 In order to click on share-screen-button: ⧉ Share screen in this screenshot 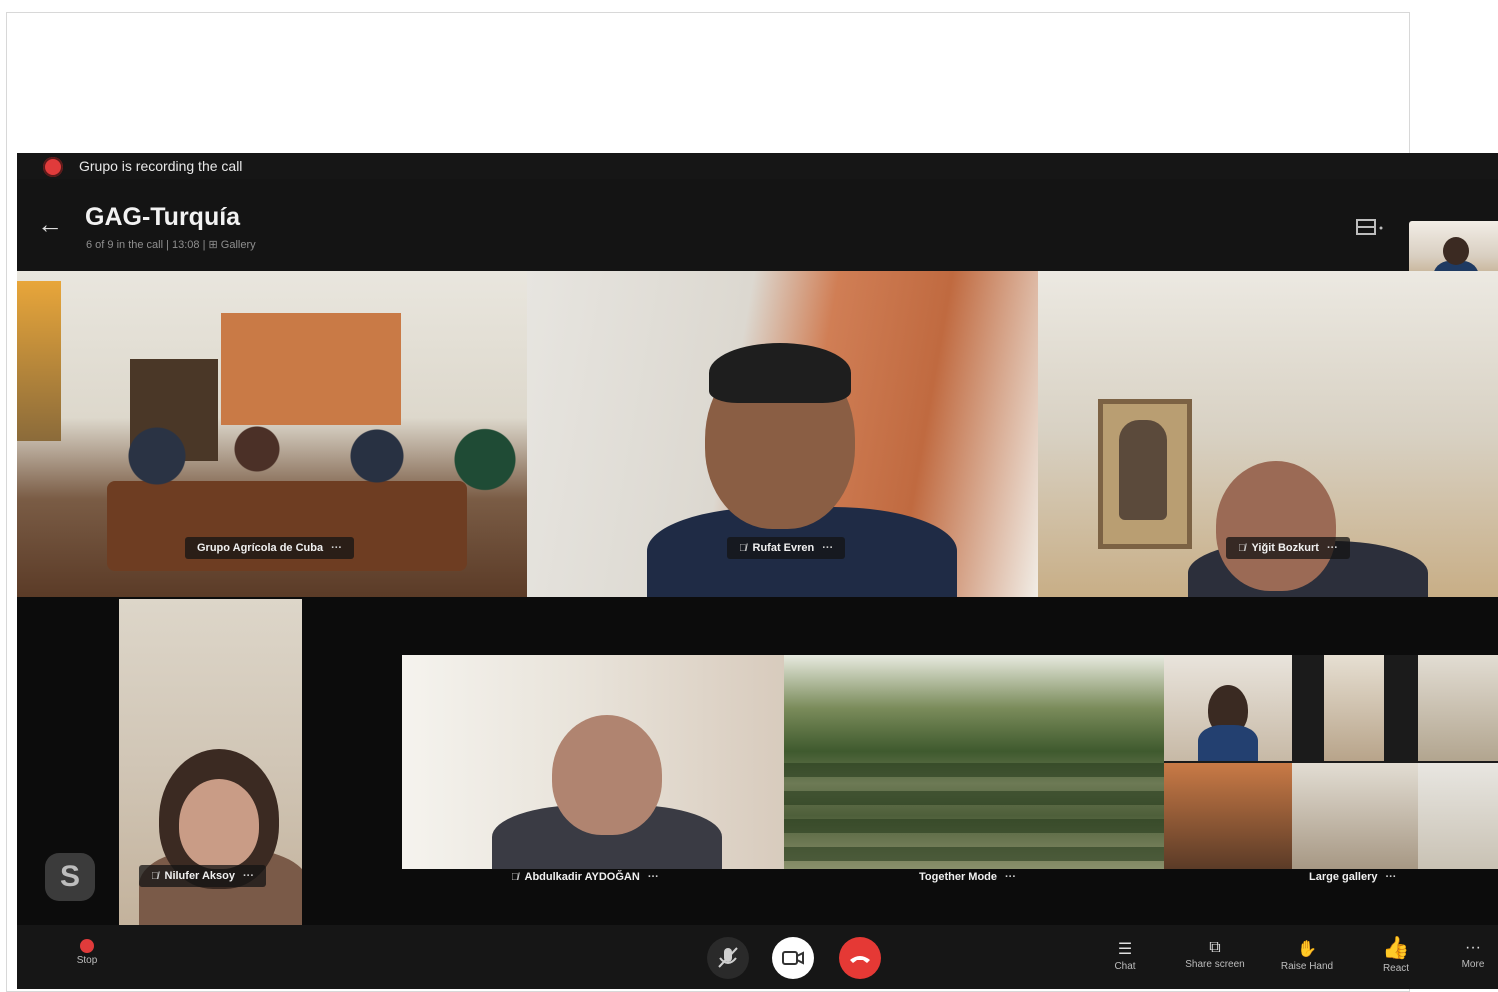, I will do `click(1215, 954)`.